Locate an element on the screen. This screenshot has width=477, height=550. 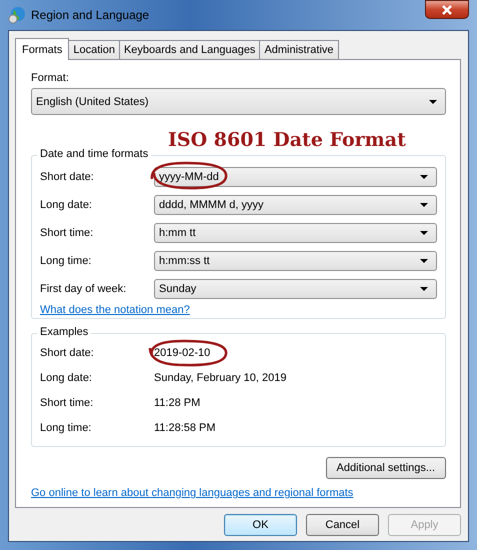
globe-icon is located at coordinates (17, 15).